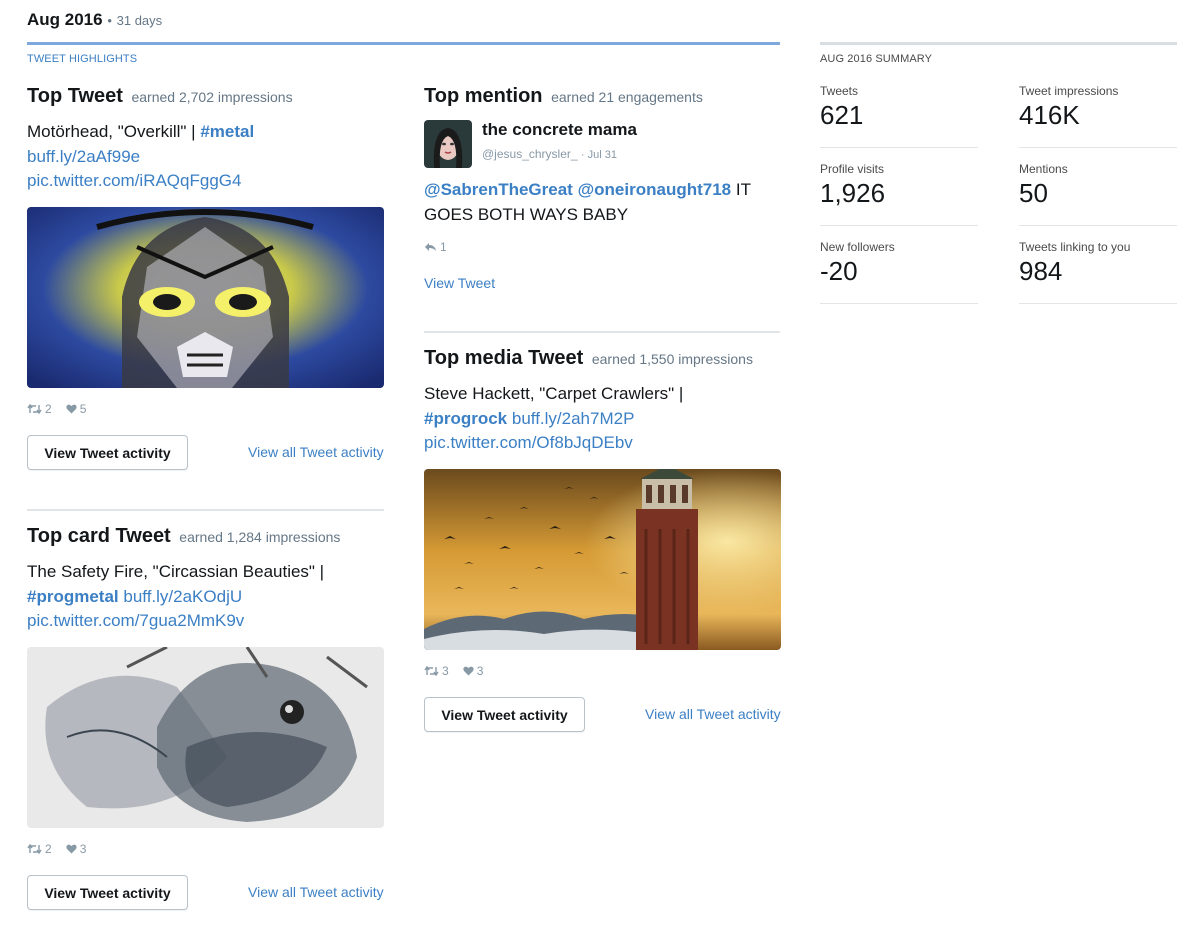 Image resolution: width=1191 pixels, height=936 pixels. What do you see at coordinates (205, 297) in the screenshot?
I see `top-tweet-image` at bounding box center [205, 297].